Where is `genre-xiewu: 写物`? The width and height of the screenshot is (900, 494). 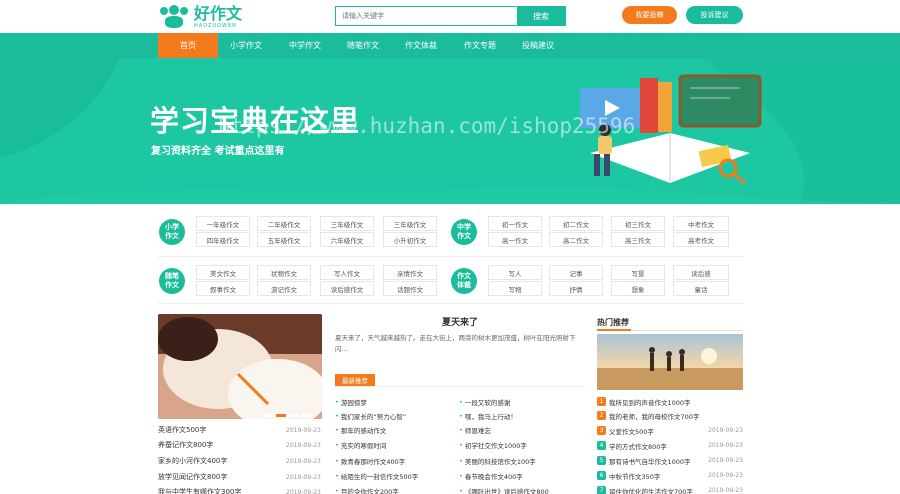 genre-xiewu: 写物 is located at coordinates (515, 288).